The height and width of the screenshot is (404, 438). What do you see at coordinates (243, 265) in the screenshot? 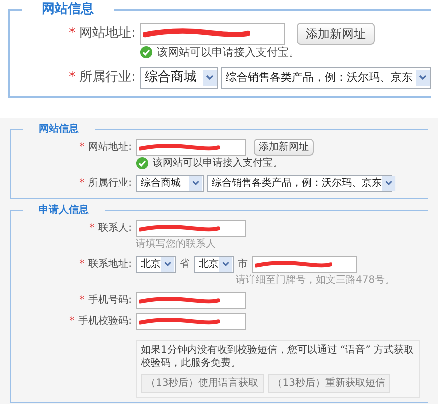
I see `unit-text: 市` at bounding box center [243, 265].